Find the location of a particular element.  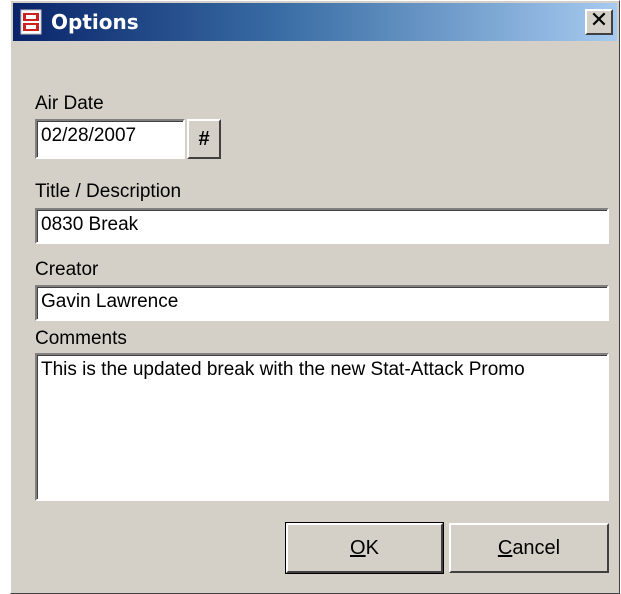

ok-mnemonic: O is located at coordinates (358, 548).